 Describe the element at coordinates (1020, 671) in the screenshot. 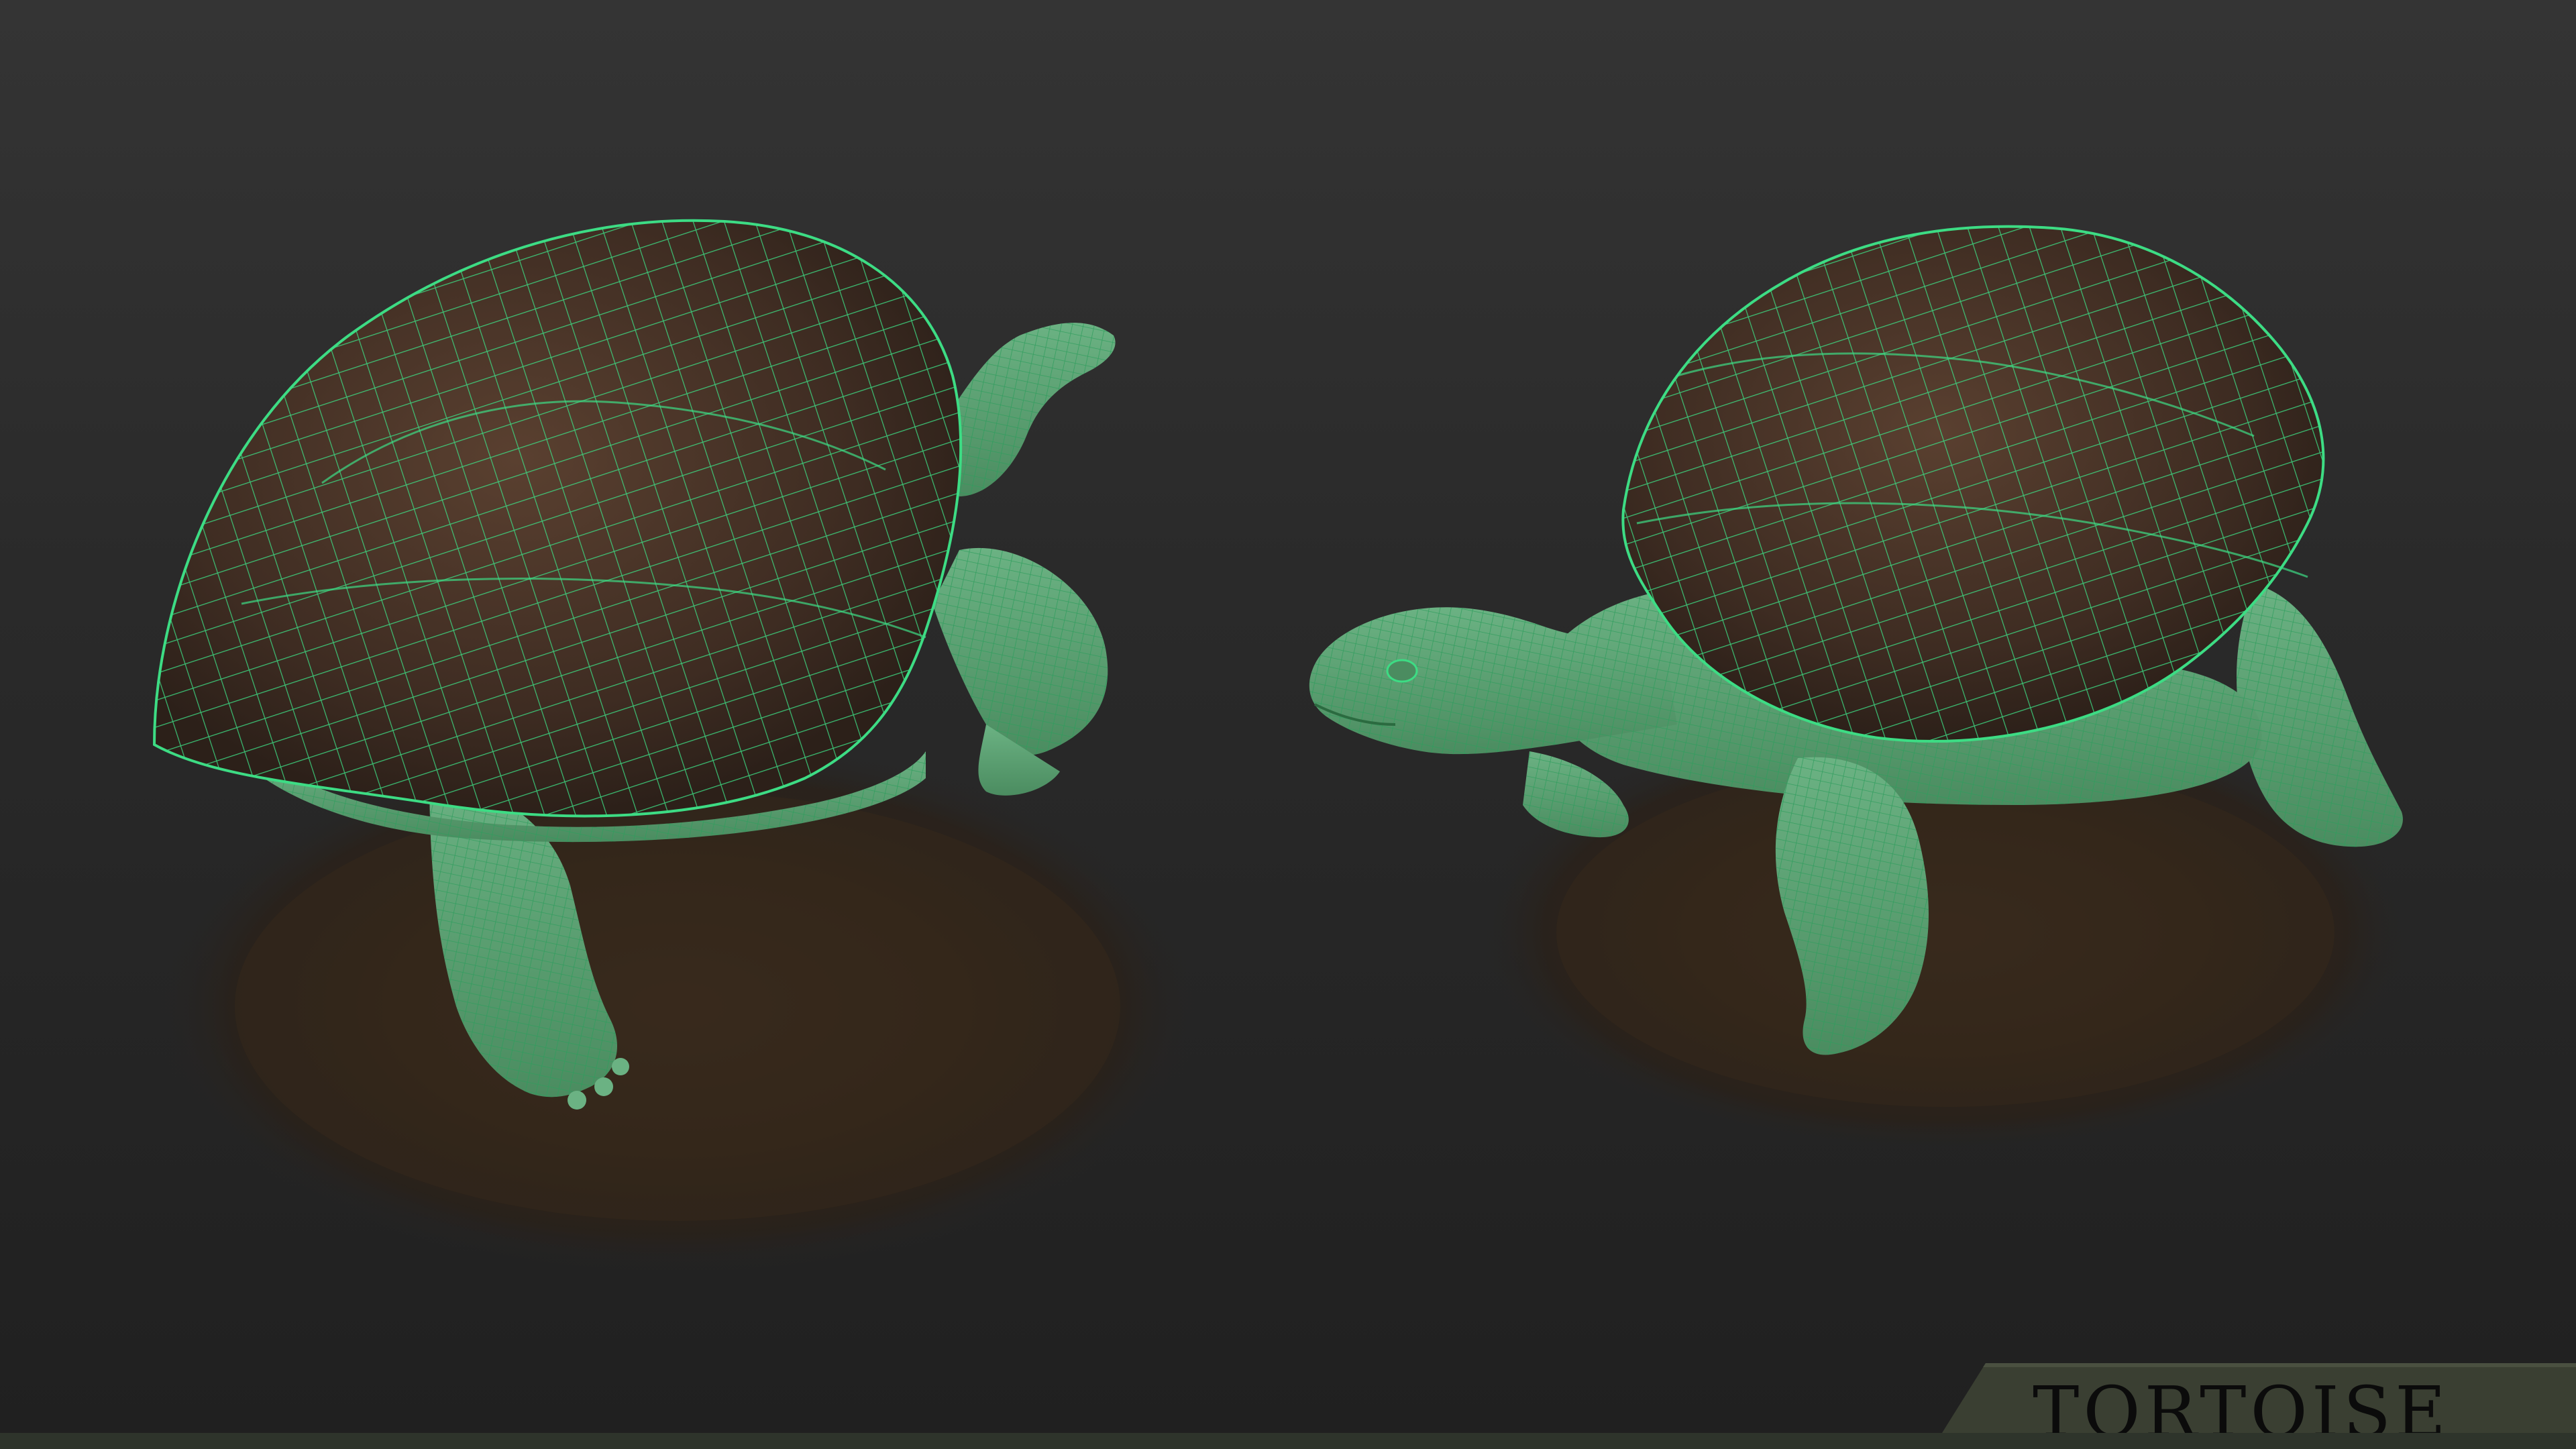

I see `hind-leg-right` at that location.